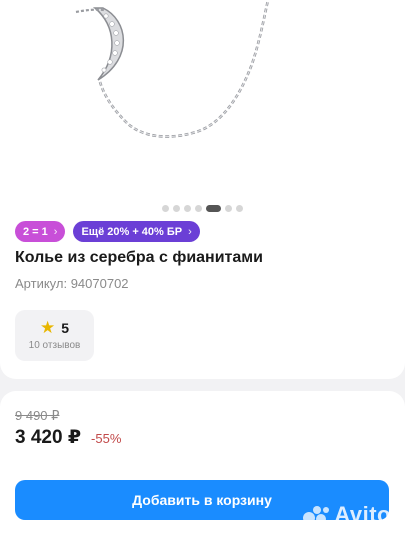  What do you see at coordinates (106, 438) in the screenshot?
I see `discount-percent: -55%` at bounding box center [106, 438].